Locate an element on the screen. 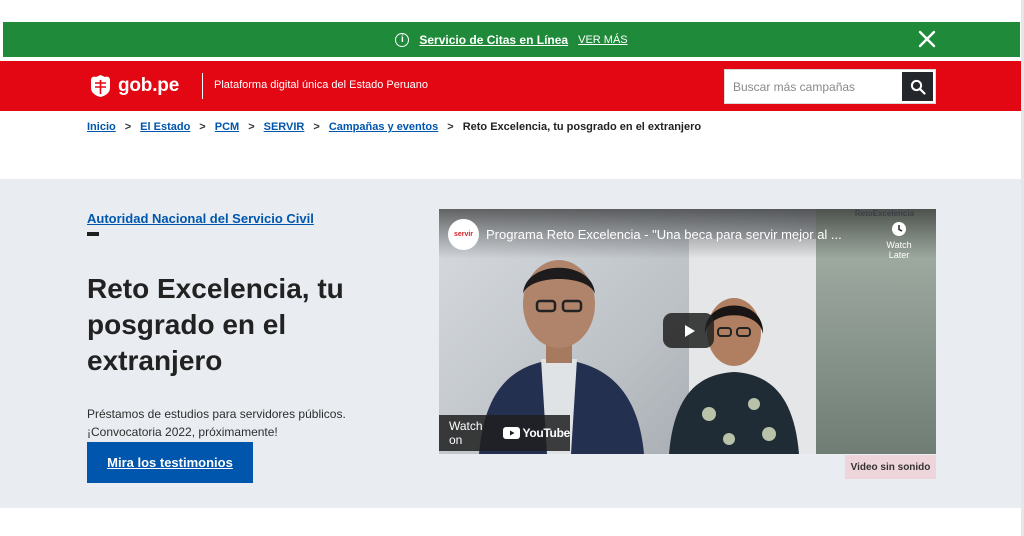 This screenshot has height=536, width=1024. youtube-label: YouTube is located at coordinates (546, 433).